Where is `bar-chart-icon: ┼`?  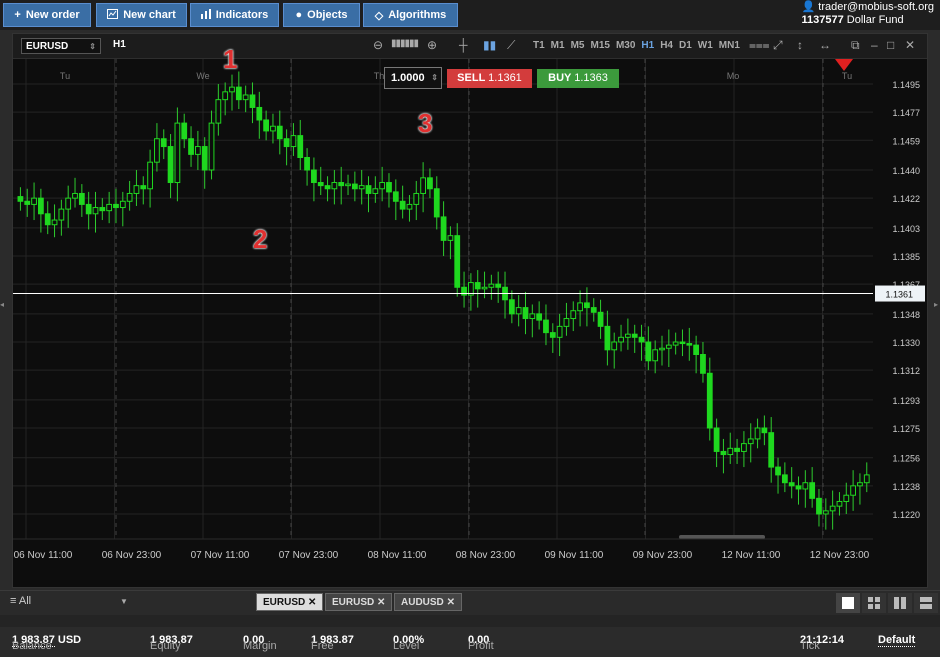 bar-chart-icon: ┼ is located at coordinates (463, 45).